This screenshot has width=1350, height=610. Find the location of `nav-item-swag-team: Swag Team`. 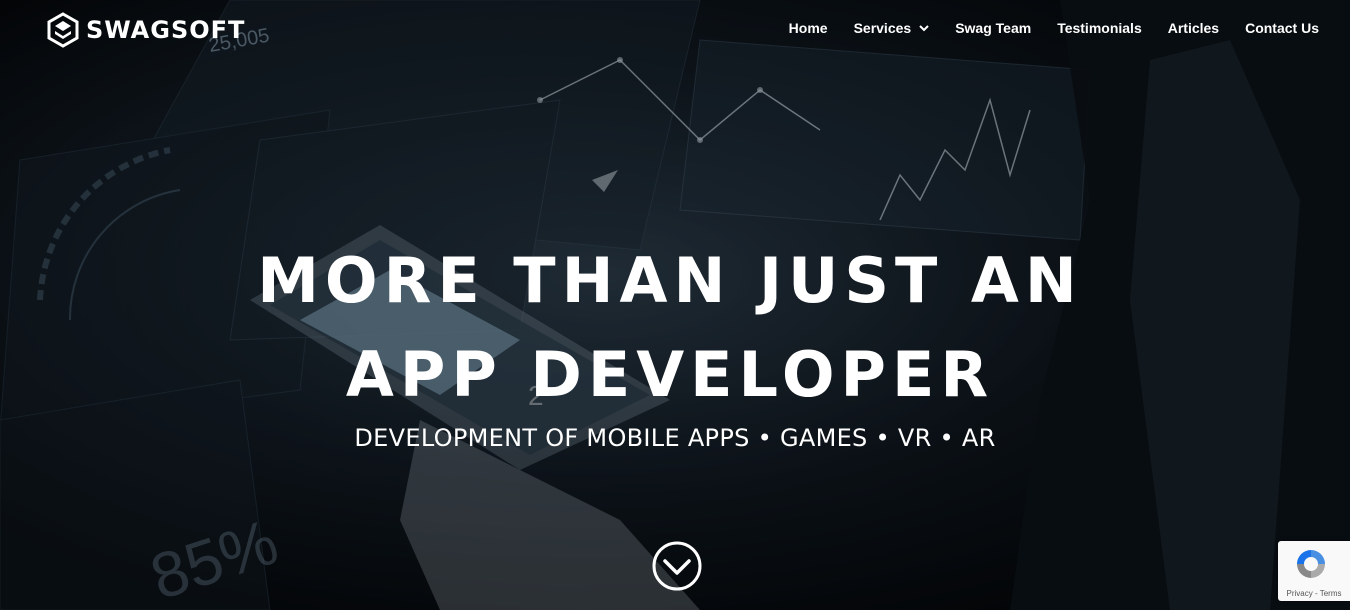

nav-item-swag-team: Swag Team is located at coordinates (993, 28).